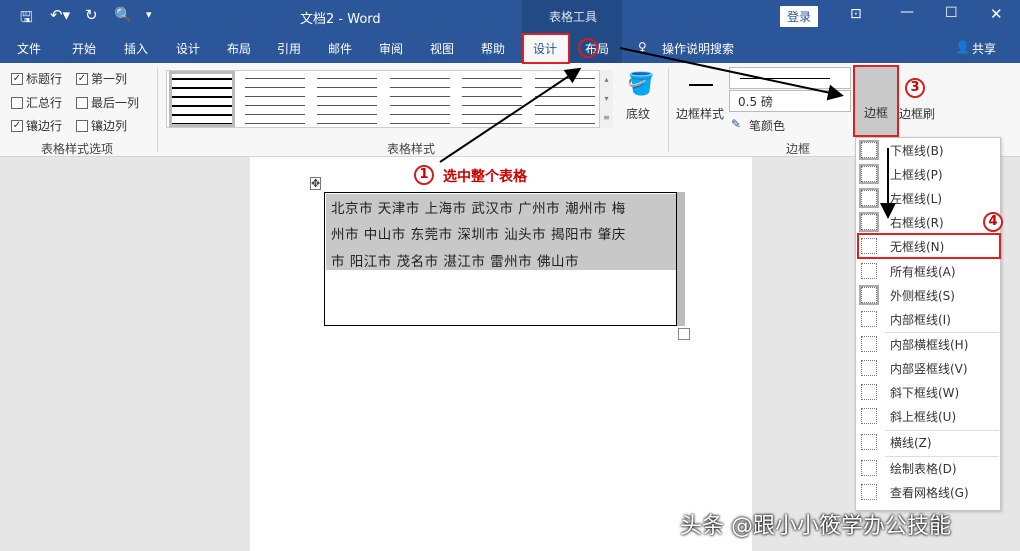  Describe the element at coordinates (731, 74) in the screenshot. I see `arrow-step2` at that location.